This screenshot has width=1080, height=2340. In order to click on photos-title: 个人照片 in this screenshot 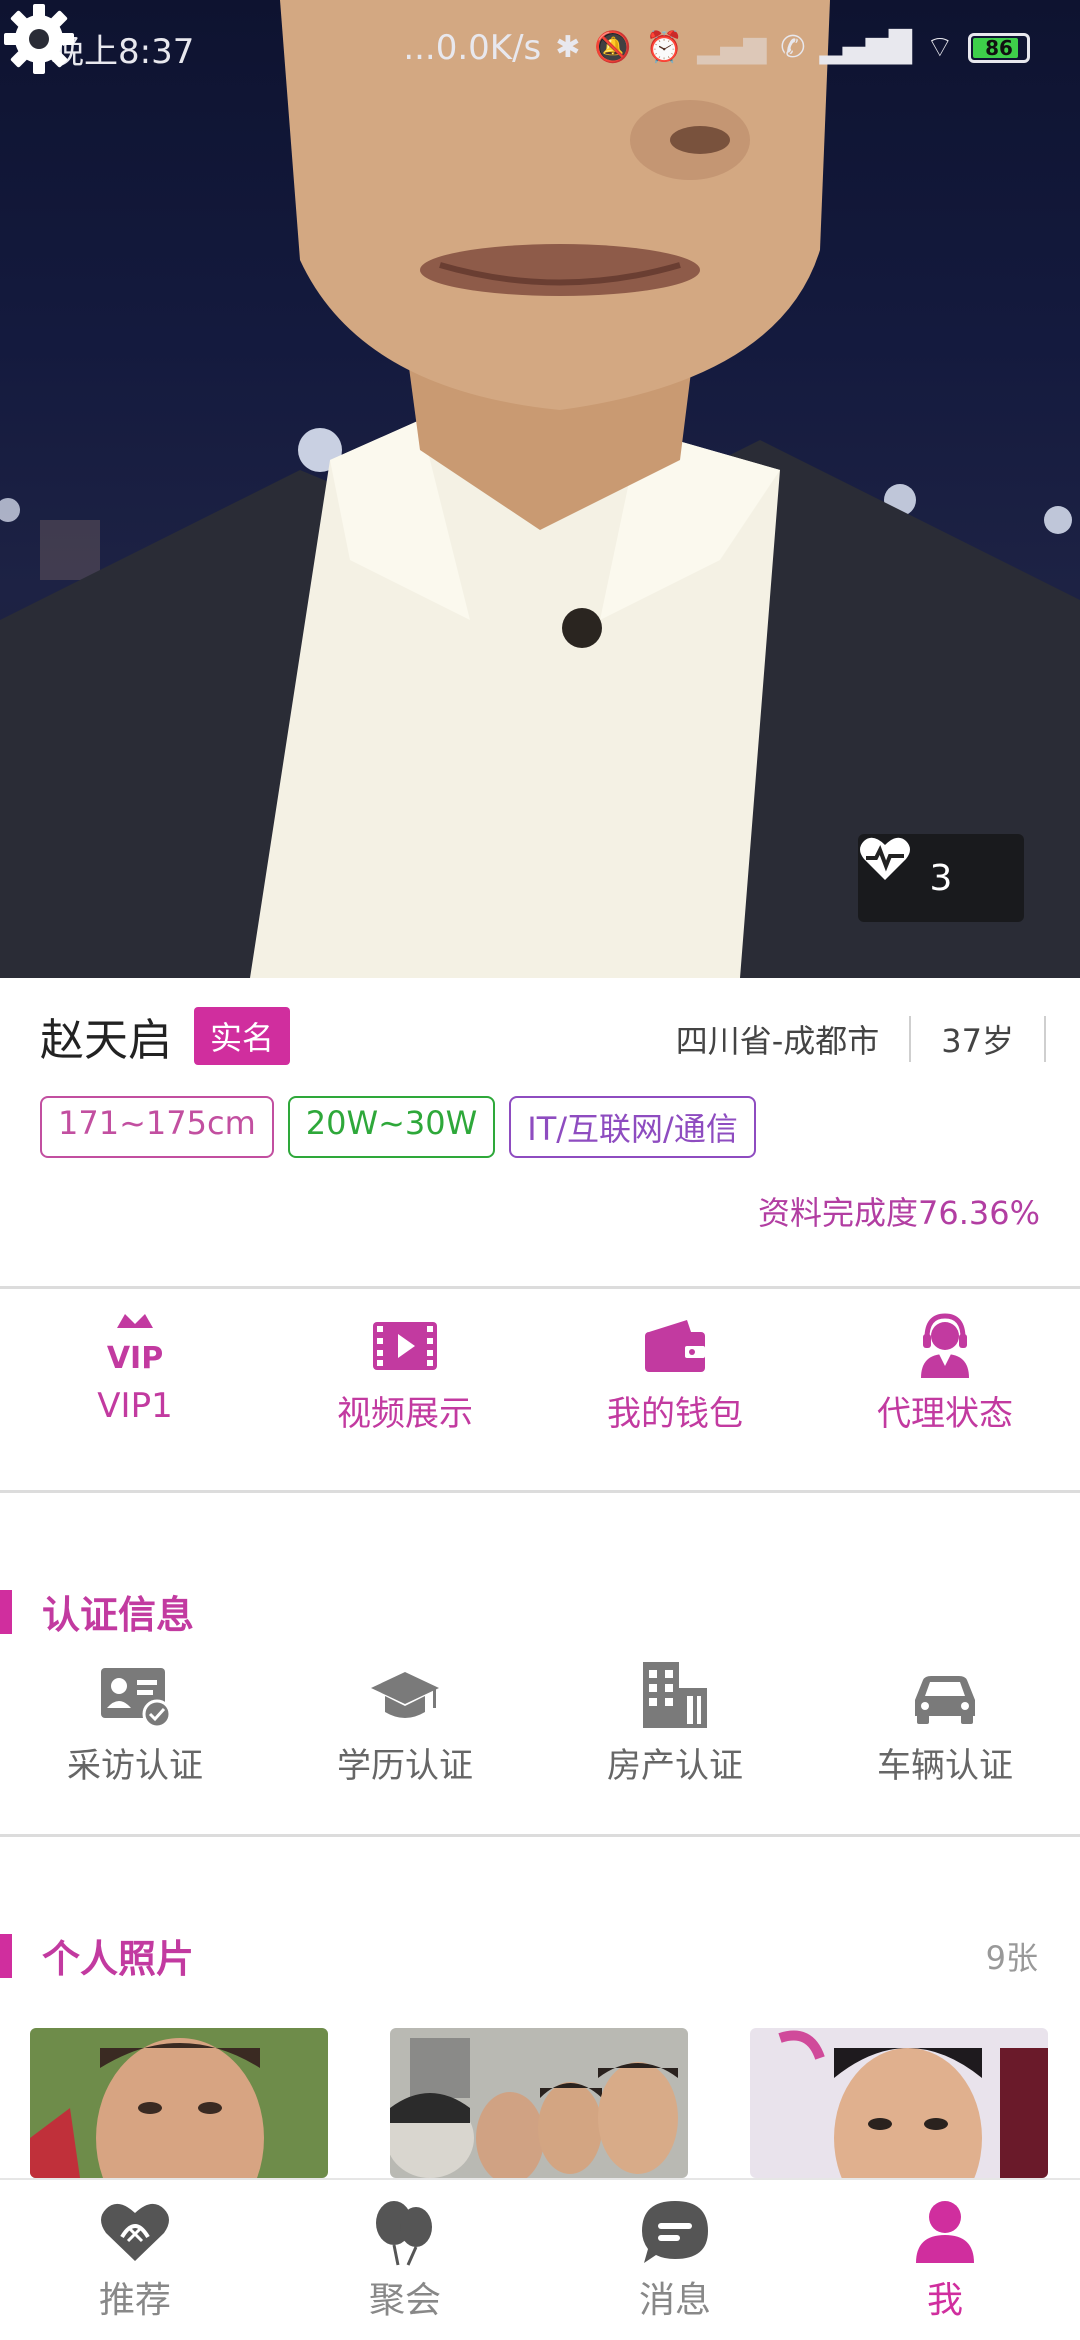, I will do `click(118, 1959)`.